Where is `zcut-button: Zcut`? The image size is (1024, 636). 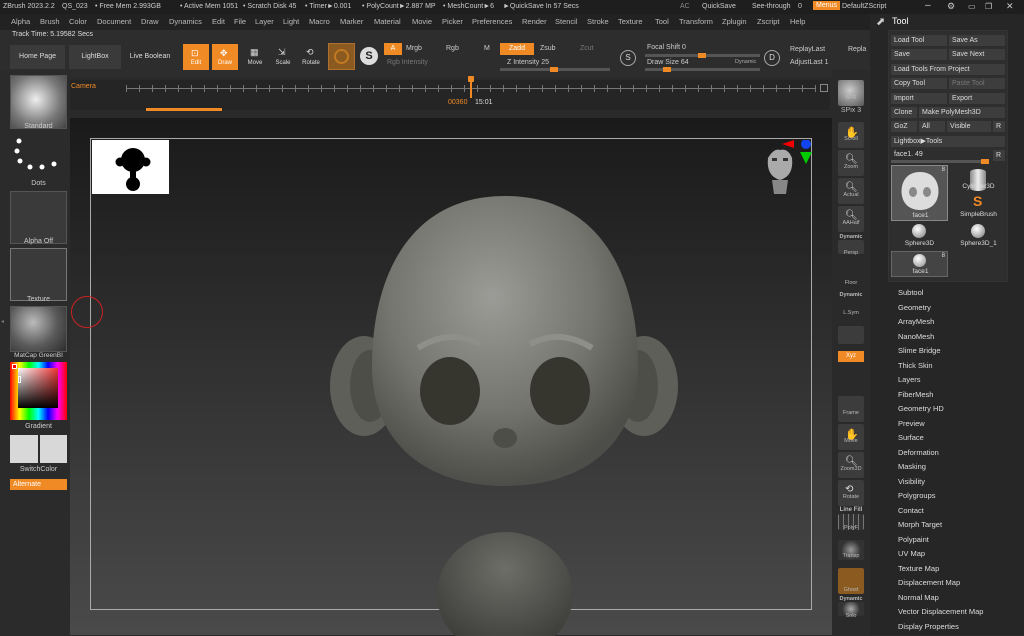
zcut-button: Zcut is located at coordinates (587, 48).